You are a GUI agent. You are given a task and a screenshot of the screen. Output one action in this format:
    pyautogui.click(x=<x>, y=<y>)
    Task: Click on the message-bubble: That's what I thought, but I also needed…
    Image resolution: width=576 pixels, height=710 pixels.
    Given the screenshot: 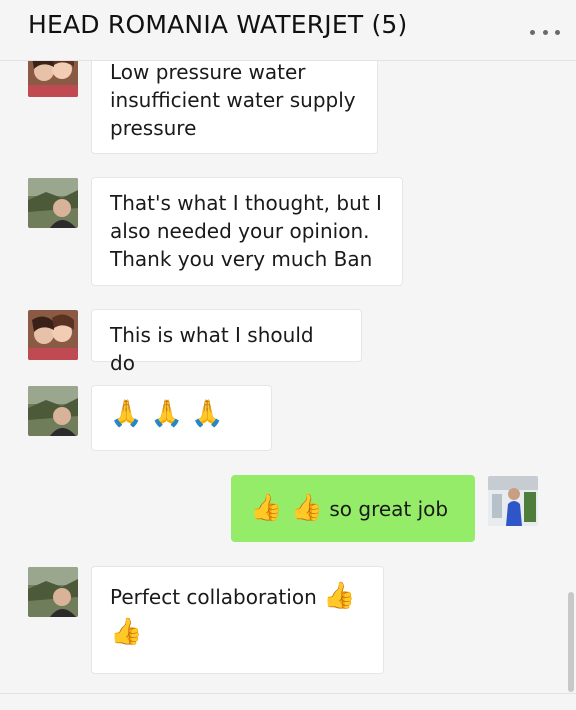 What is the action you would take?
    pyautogui.click(x=247, y=231)
    